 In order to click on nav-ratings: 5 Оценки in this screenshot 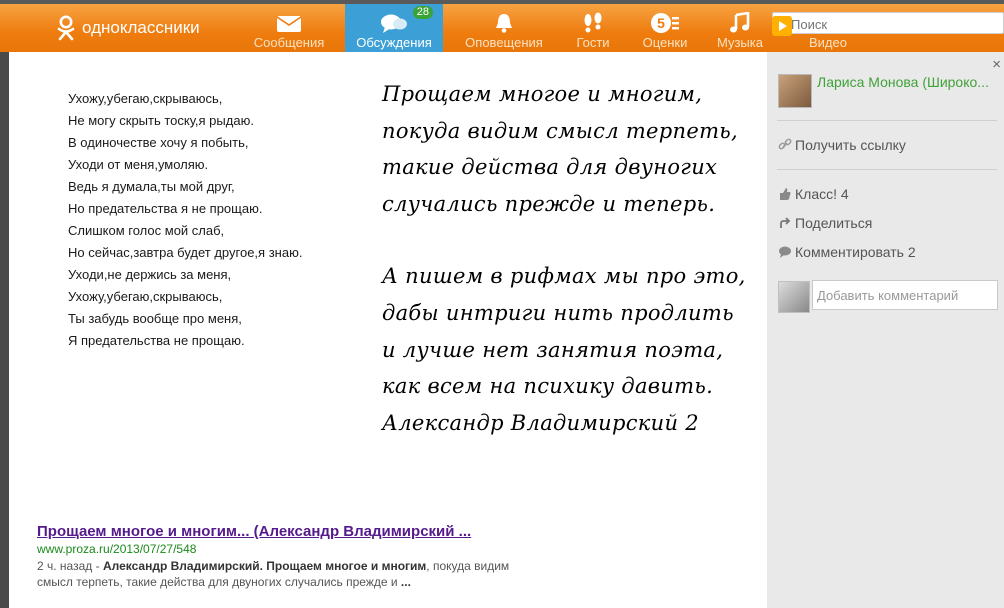, I will do `click(665, 28)`.